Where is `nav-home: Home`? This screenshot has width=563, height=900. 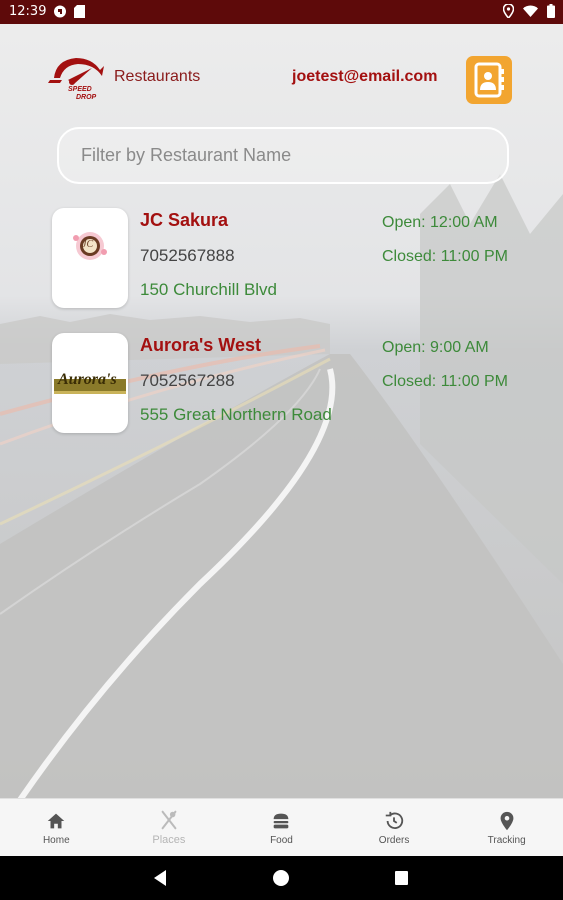
nav-home: Home is located at coordinates (56, 827).